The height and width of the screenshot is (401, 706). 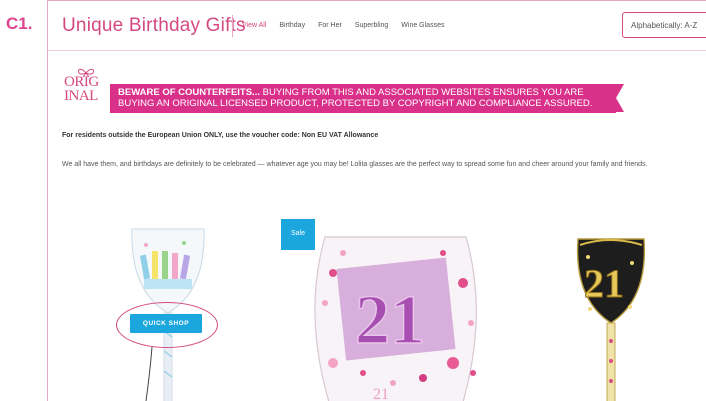 I want to click on nav-item-birthday: Birthday, so click(x=292, y=25).